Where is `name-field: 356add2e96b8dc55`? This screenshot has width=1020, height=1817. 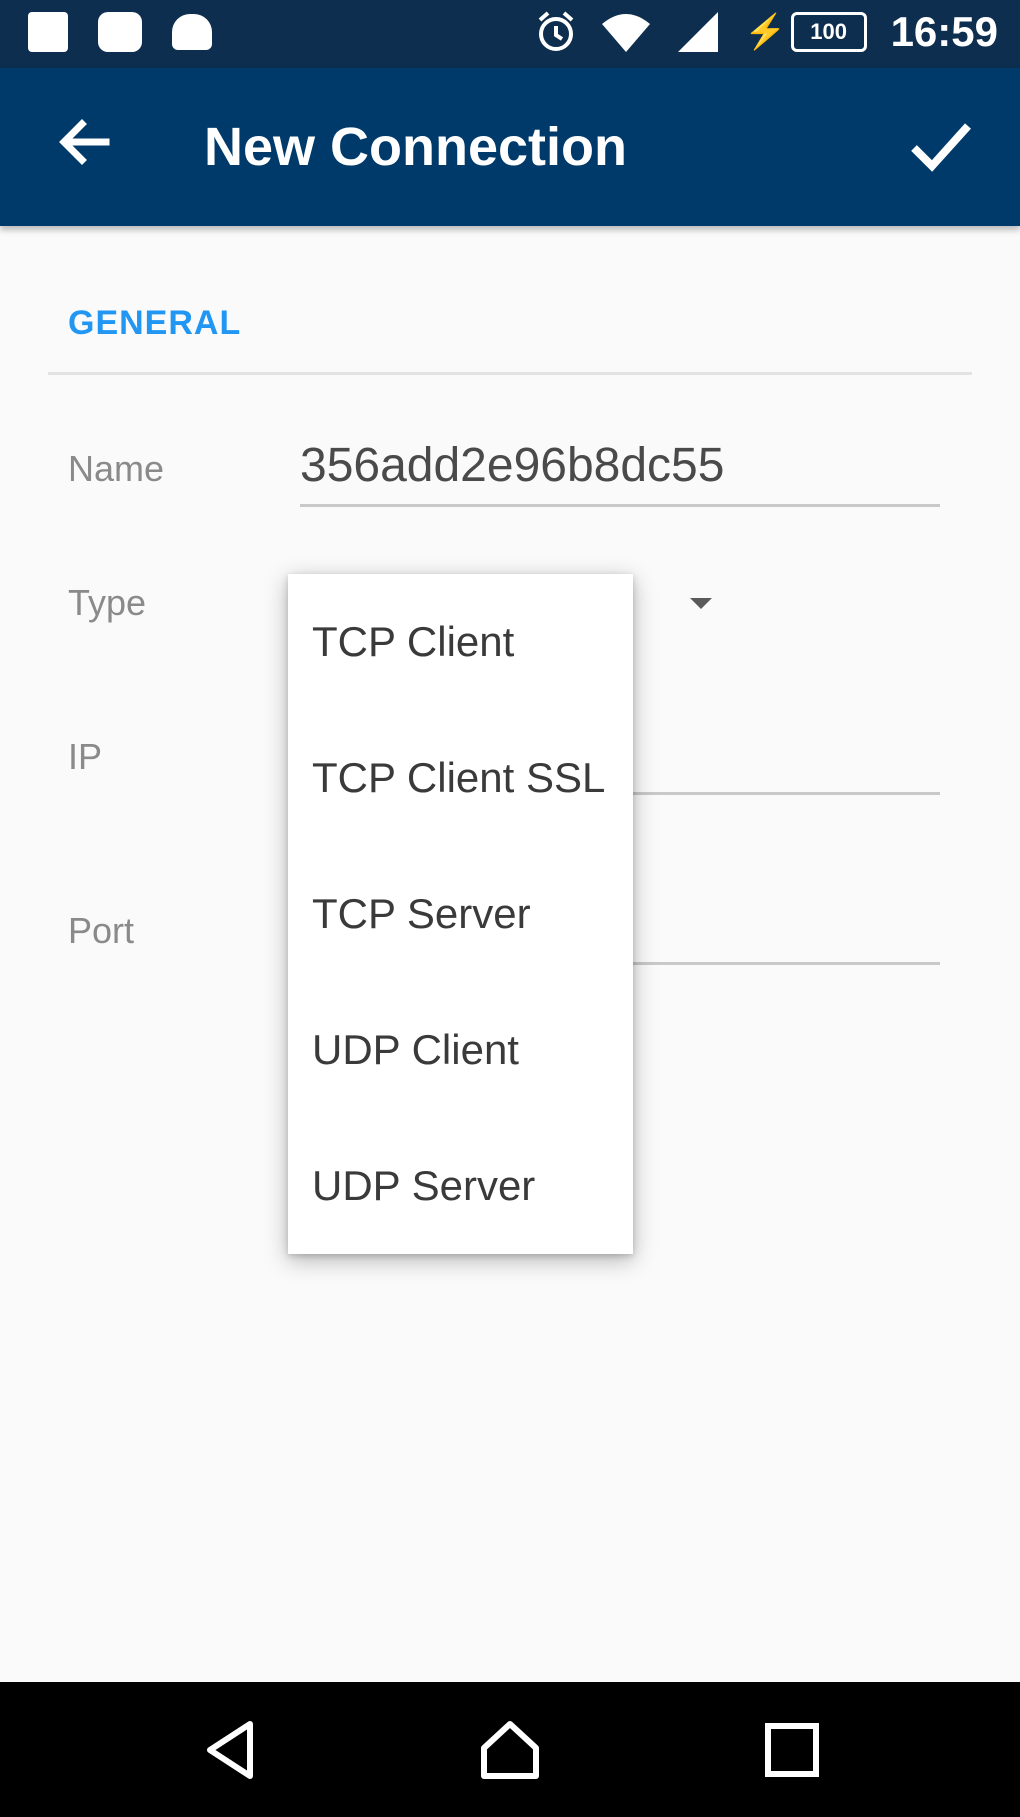 name-field: 356add2e96b8dc55 is located at coordinates (512, 465).